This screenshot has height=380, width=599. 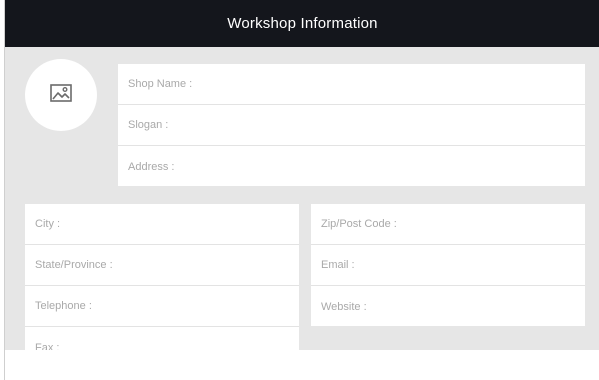 I want to click on shop-name-field: Shop Name :, so click(x=351, y=84).